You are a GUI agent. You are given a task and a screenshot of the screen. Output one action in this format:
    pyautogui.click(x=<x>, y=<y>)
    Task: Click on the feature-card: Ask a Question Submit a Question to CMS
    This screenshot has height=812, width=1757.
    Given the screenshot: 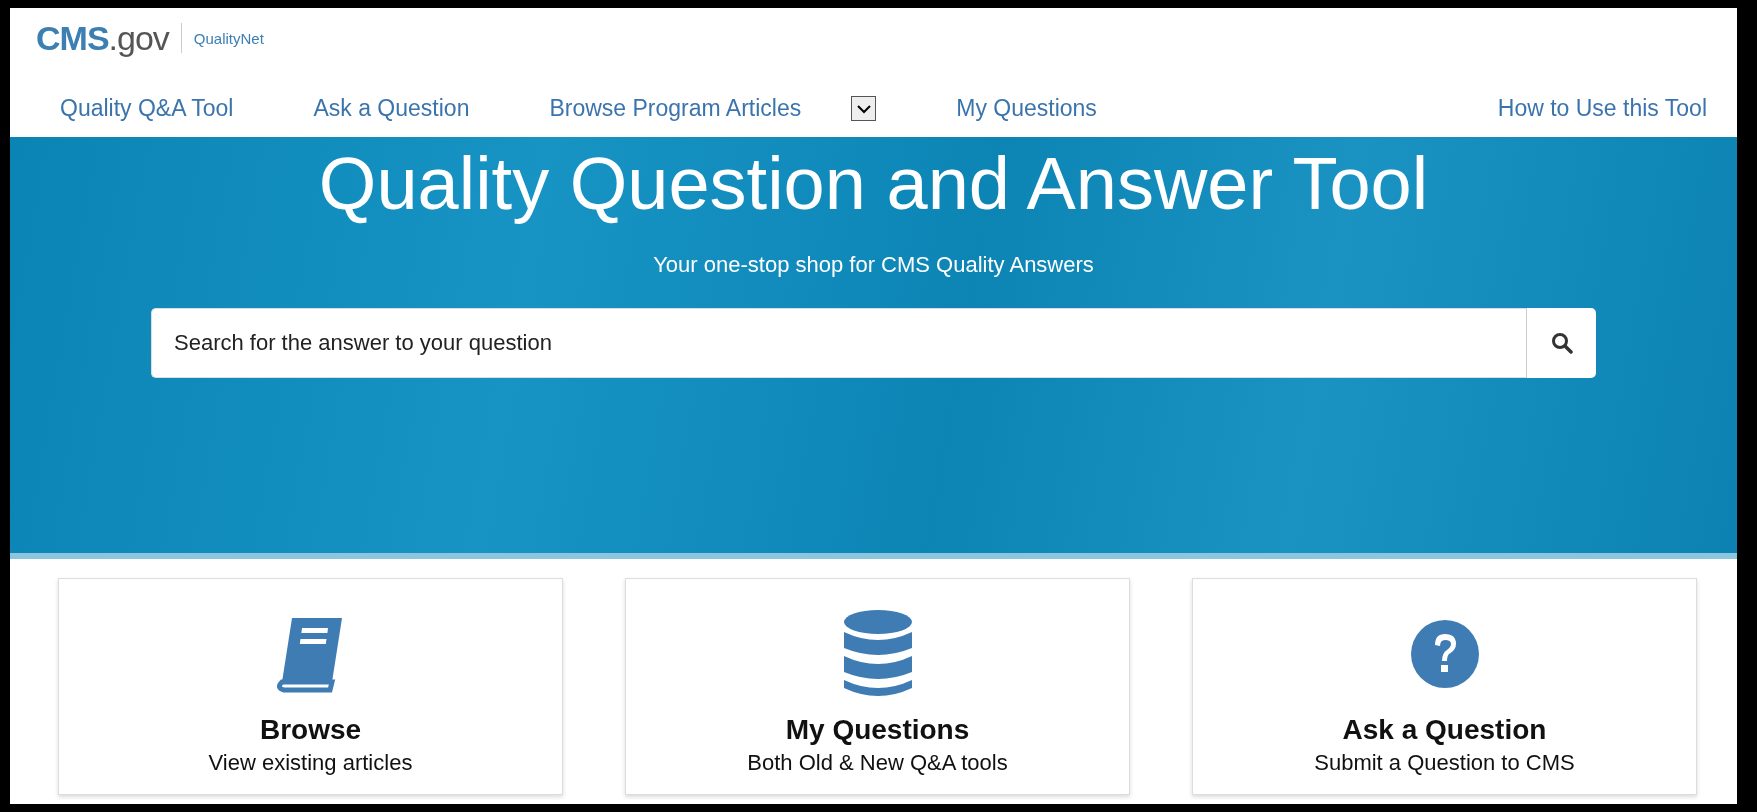 What is the action you would take?
    pyautogui.click(x=1444, y=686)
    